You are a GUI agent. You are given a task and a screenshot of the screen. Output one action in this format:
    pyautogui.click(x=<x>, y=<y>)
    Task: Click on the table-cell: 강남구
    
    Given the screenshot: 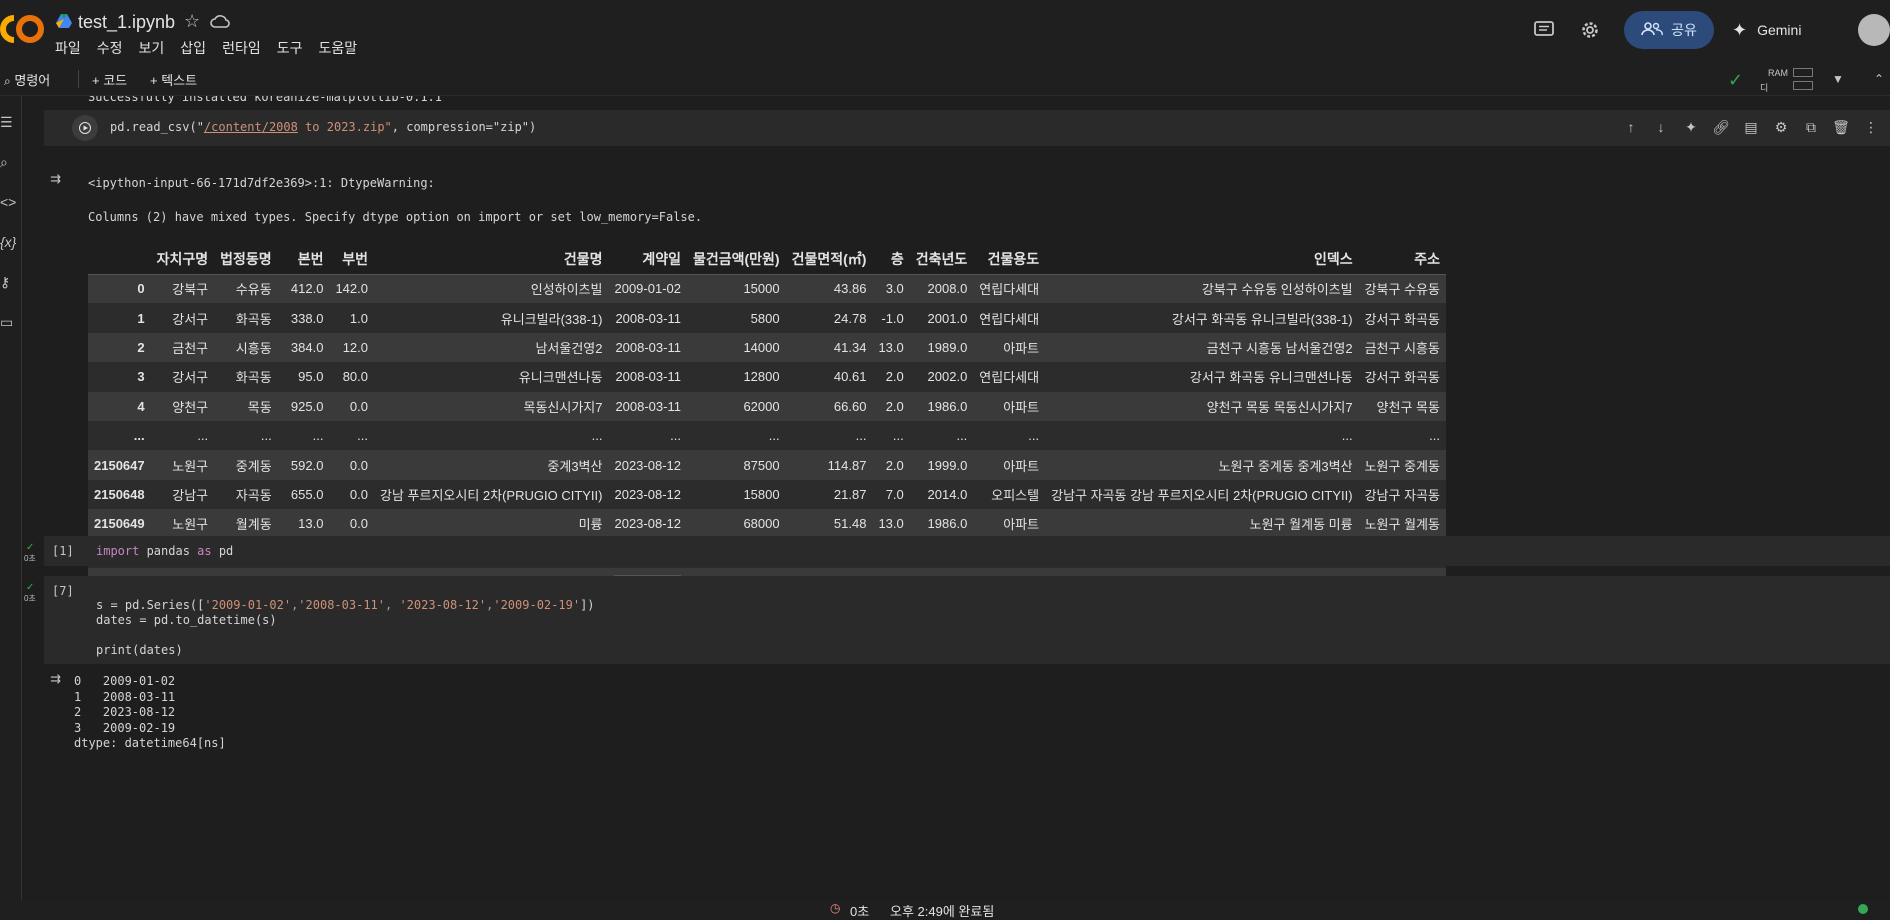 What is the action you would take?
    pyautogui.click(x=182, y=494)
    